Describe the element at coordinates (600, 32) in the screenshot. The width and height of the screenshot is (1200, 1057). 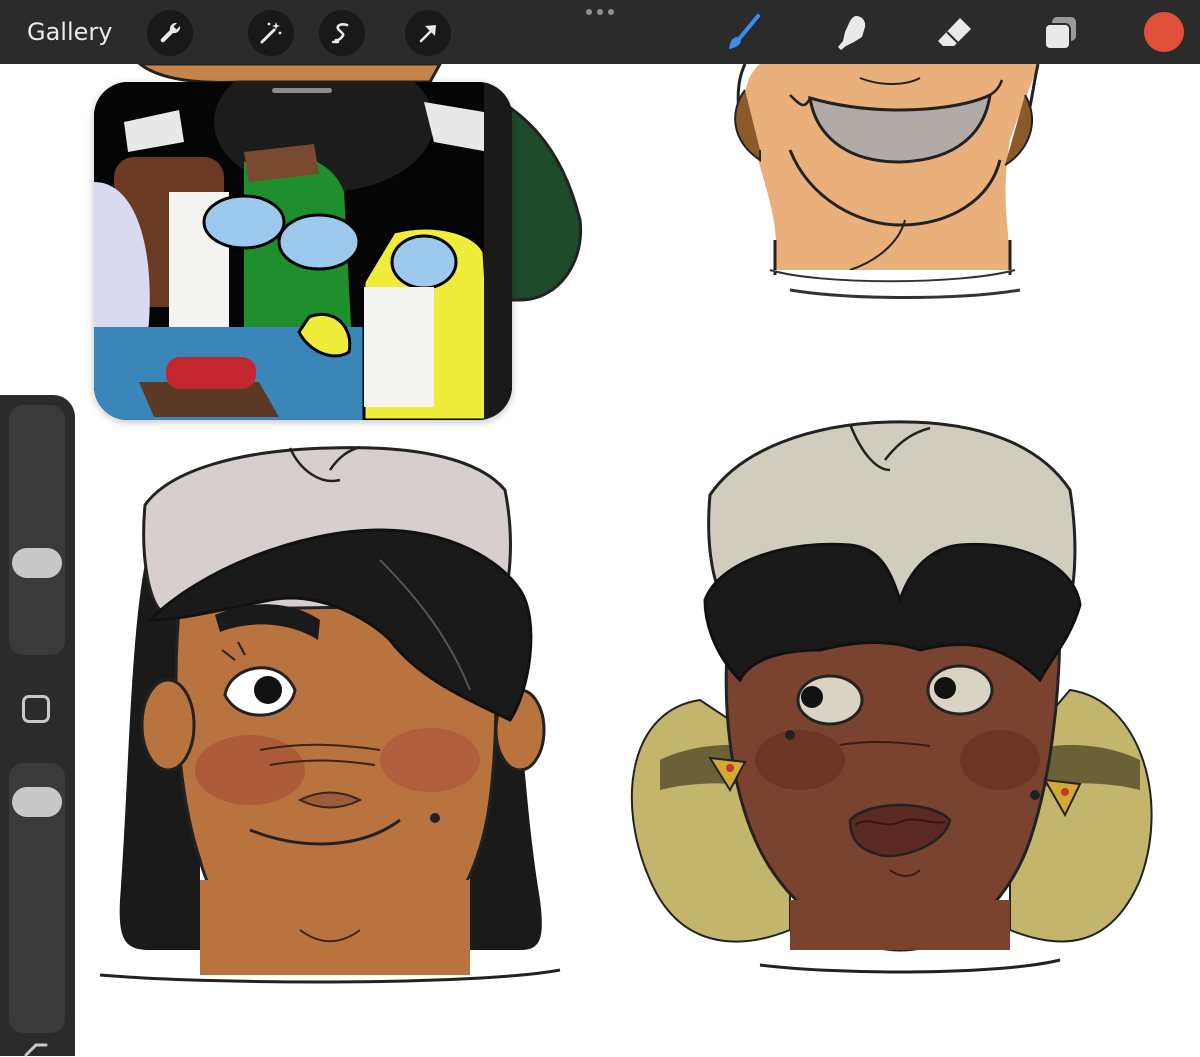
I see `top-toolbar: Gallery` at that location.